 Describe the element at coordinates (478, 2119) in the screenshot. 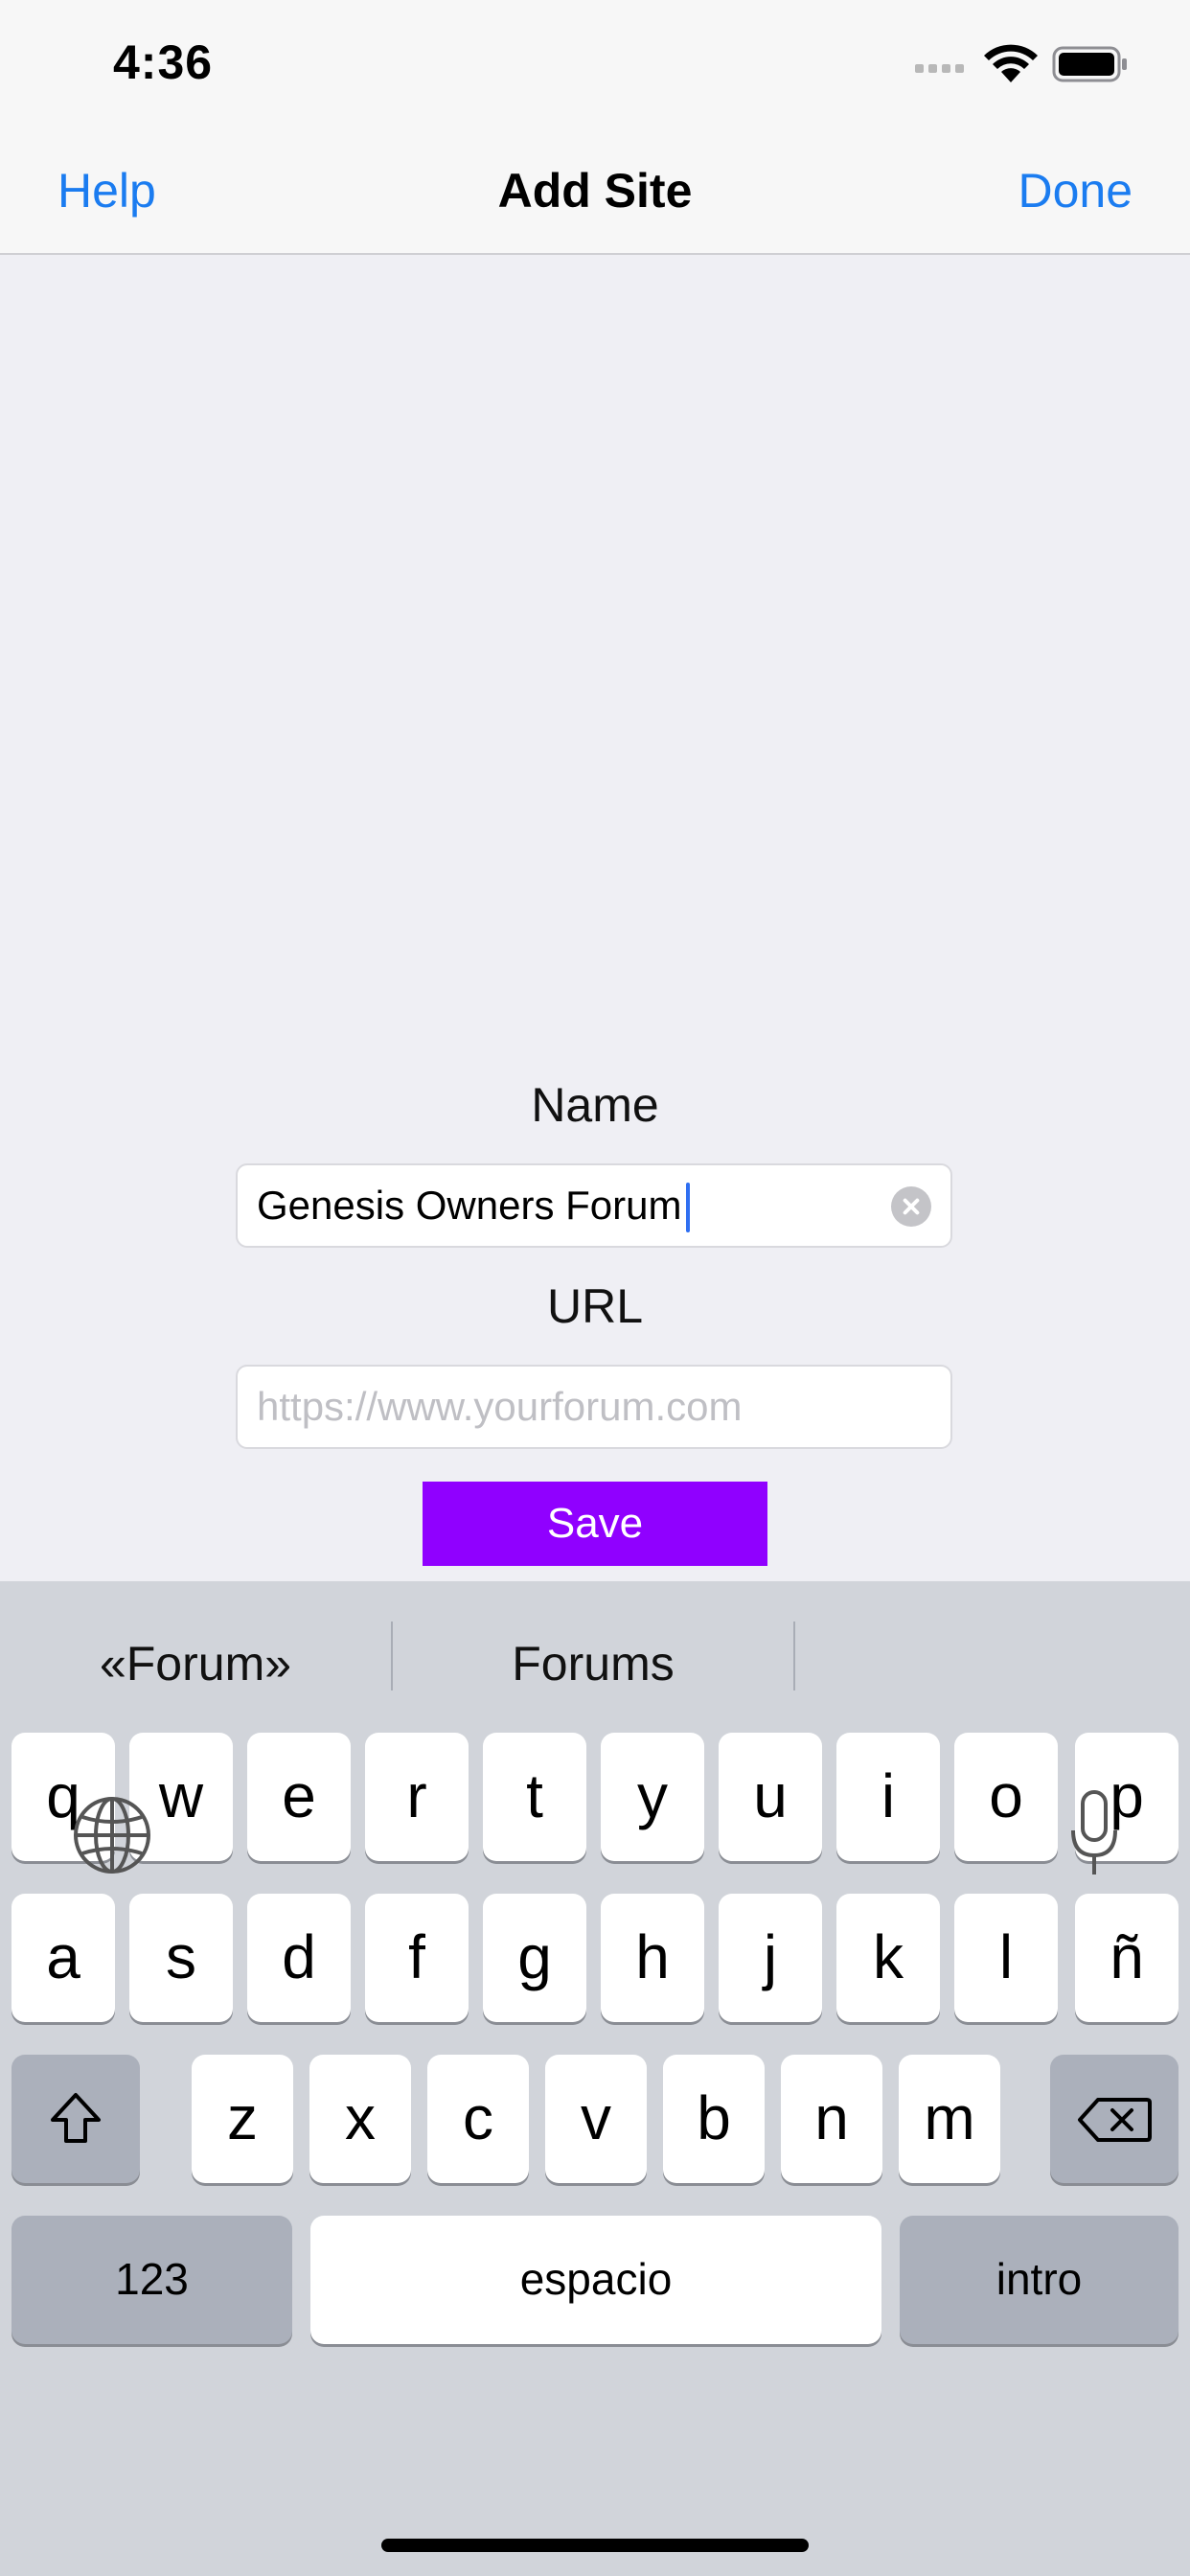

I see `key-c: c` at that location.